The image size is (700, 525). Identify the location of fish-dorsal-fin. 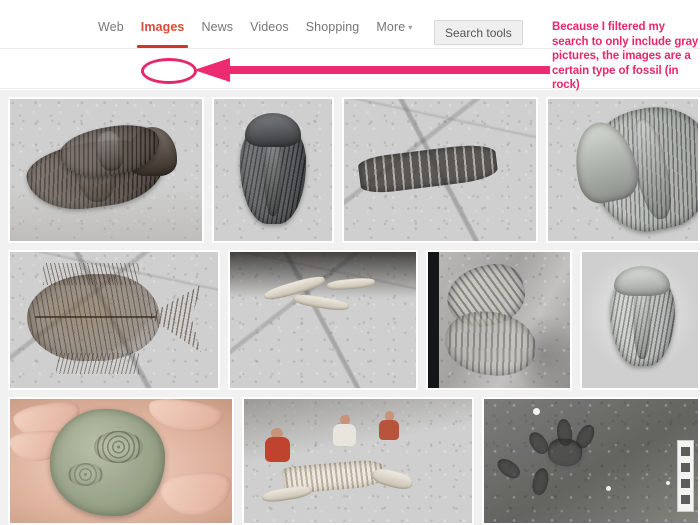
(91, 273).